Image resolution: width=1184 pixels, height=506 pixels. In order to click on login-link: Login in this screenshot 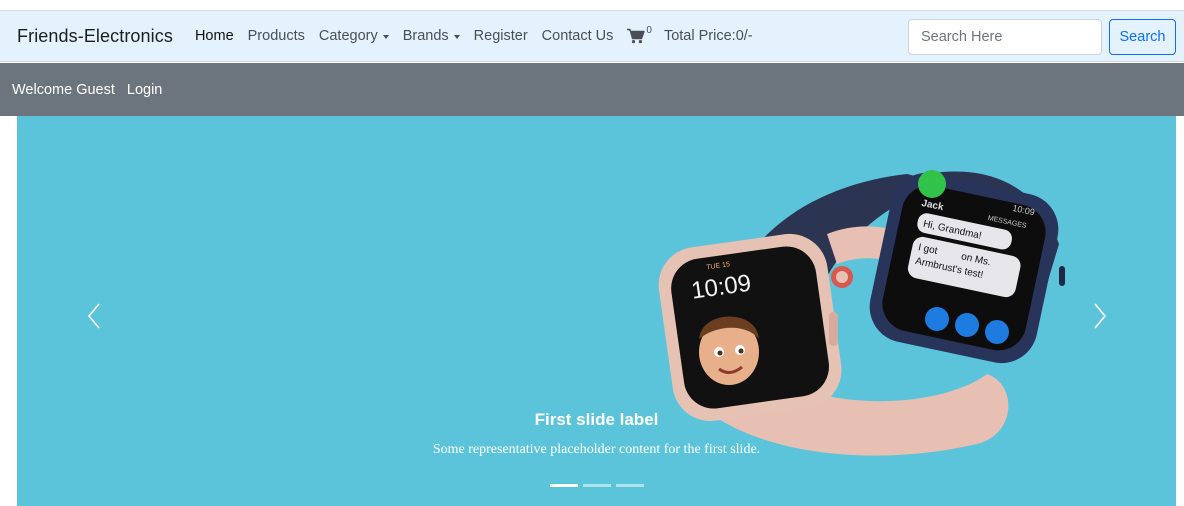, I will do `click(144, 90)`.